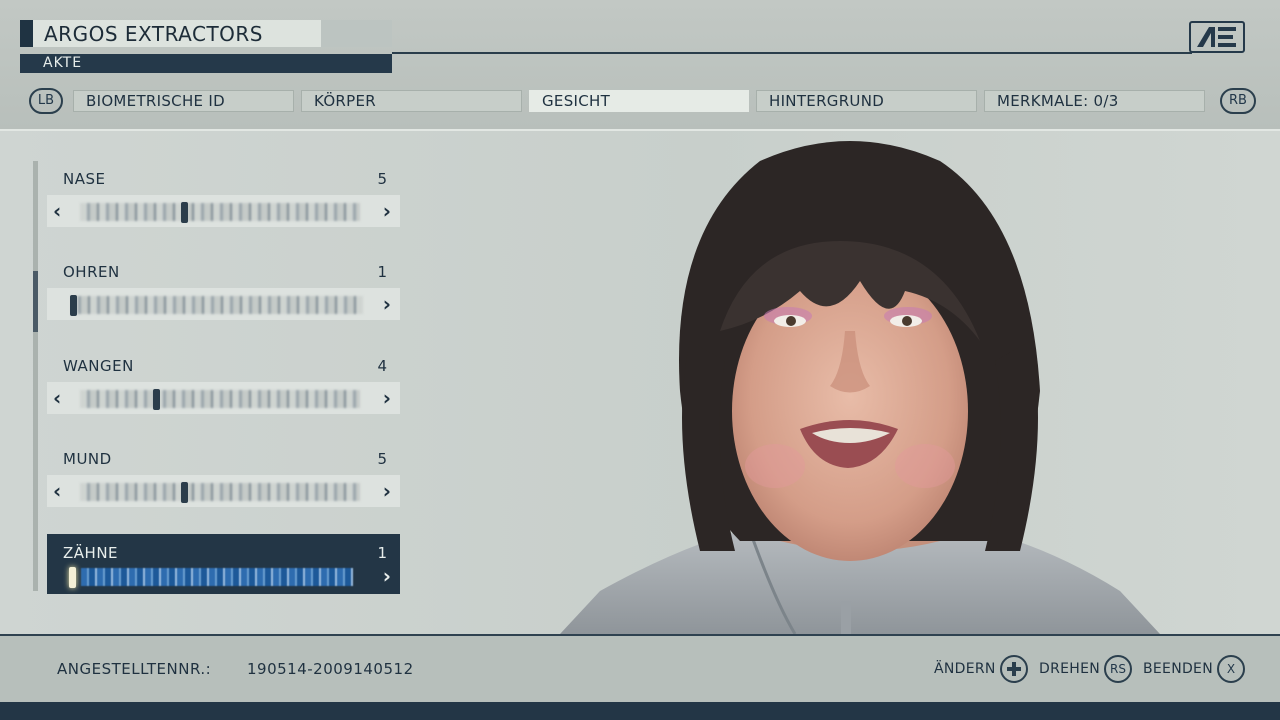 The height and width of the screenshot is (720, 1280). I want to click on title-accent, so click(26, 33).